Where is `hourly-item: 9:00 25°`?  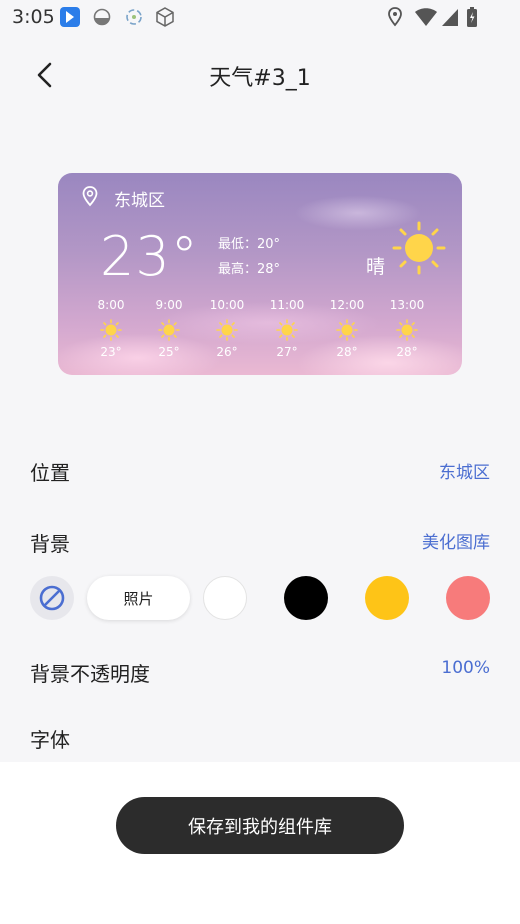 hourly-item: 9:00 25° is located at coordinates (169, 328).